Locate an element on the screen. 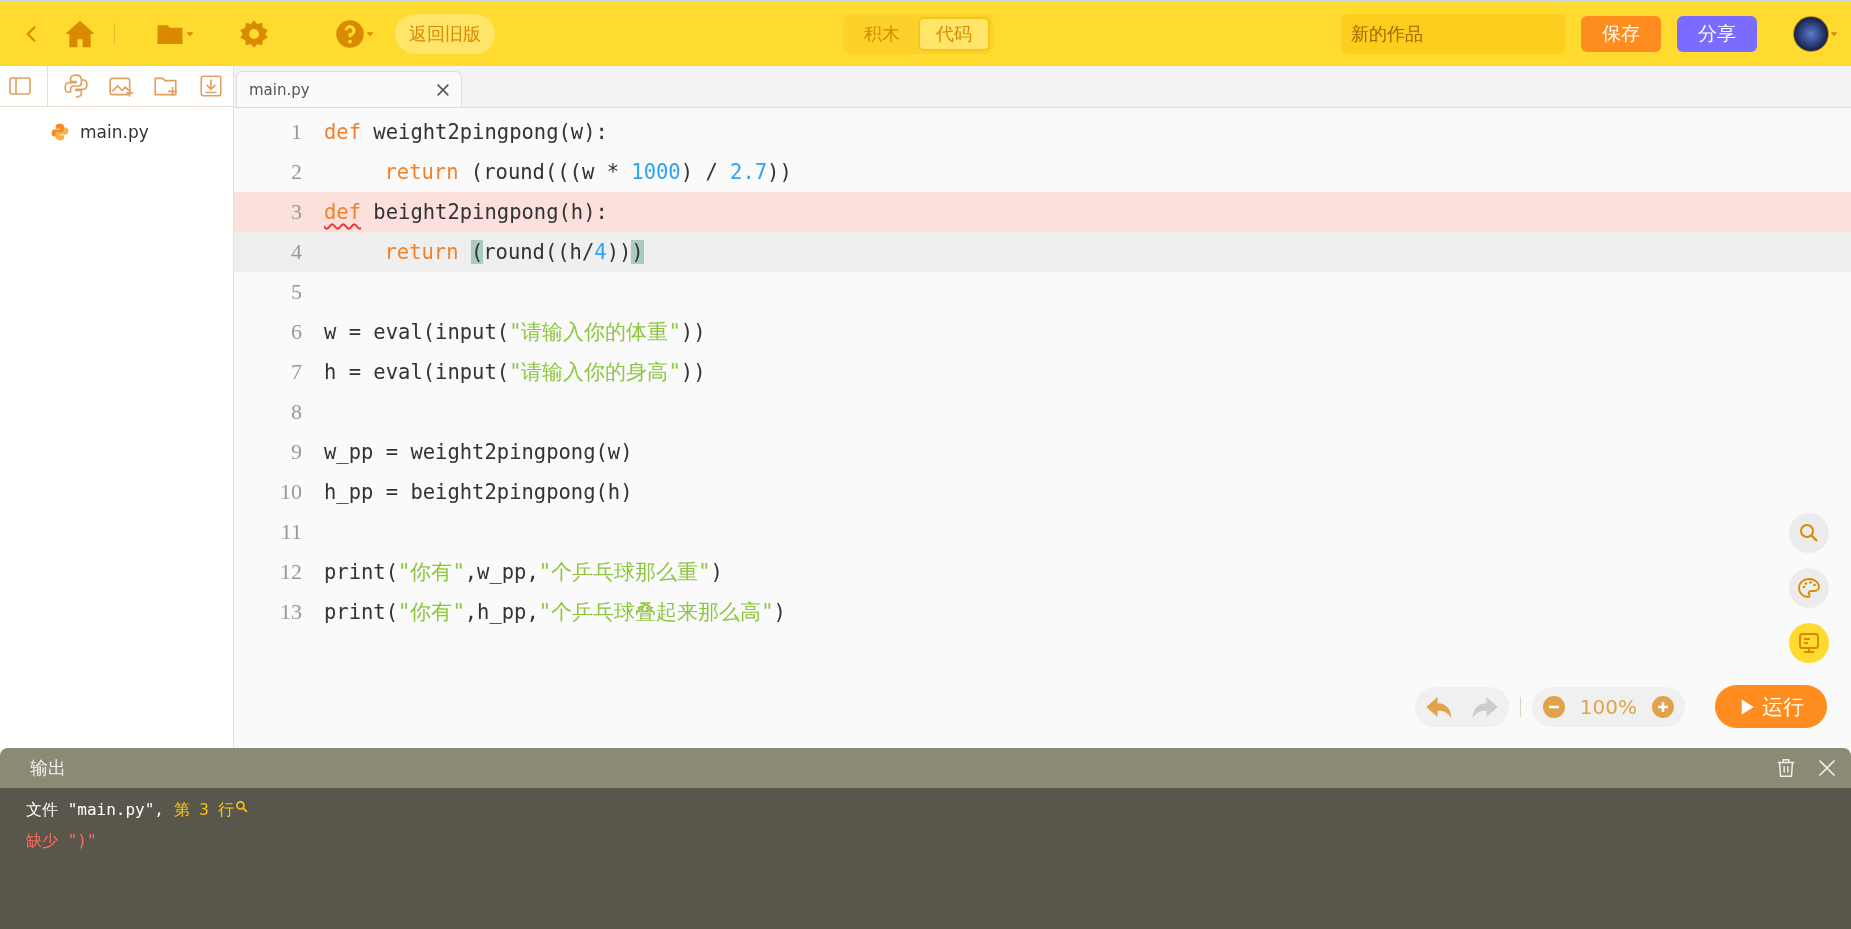 Image resolution: width=1851 pixels, height=929 pixels. avatar is located at coordinates (1811, 33).